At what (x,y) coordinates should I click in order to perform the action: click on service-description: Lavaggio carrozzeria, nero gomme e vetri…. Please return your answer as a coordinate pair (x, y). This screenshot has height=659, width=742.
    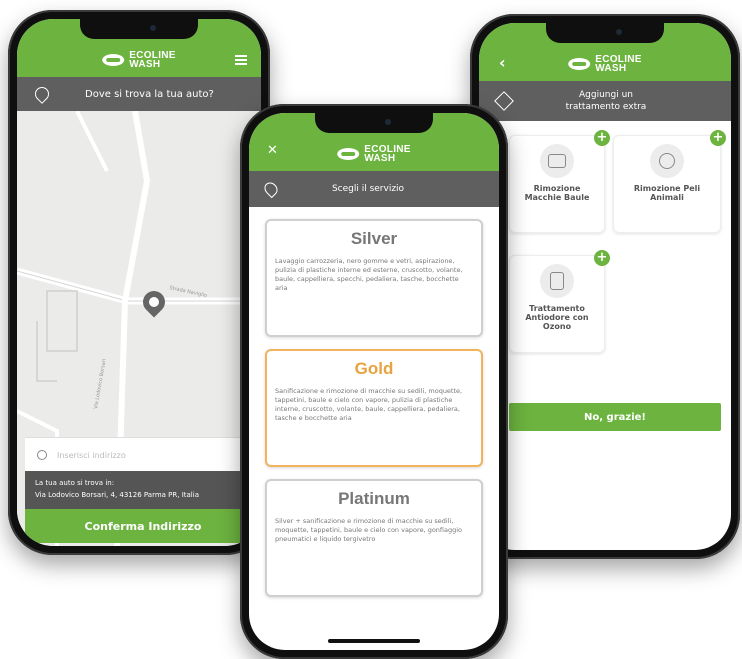
    Looking at the image, I should click on (369, 274).